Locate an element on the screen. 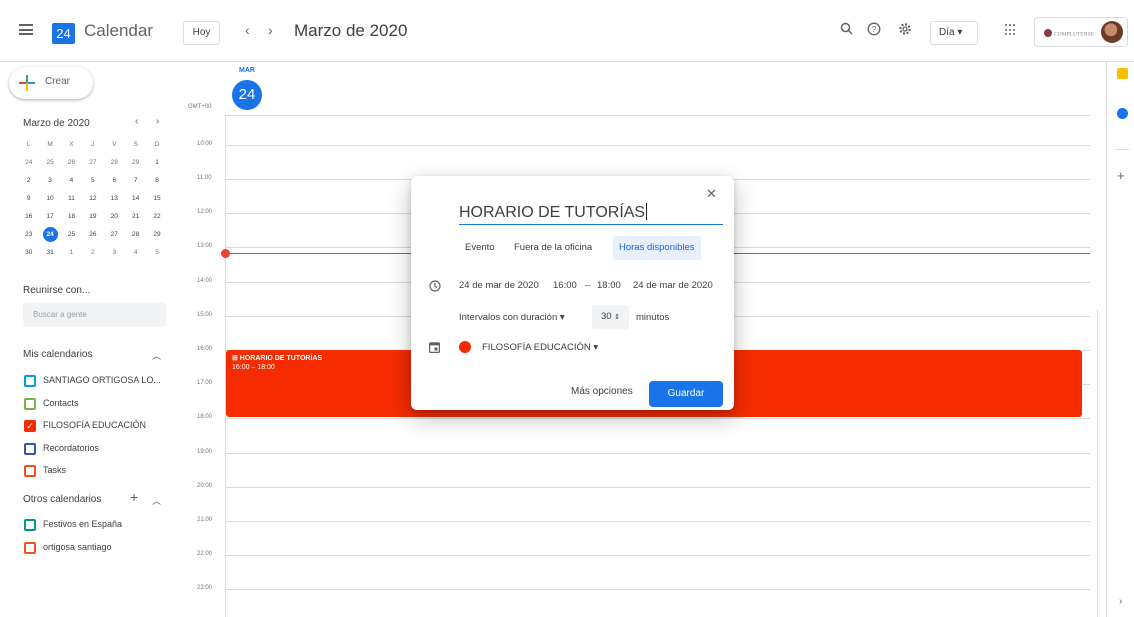 The image size is (1134, 617). mini-calendar-day: 11 is located at coordinates (71, 199).